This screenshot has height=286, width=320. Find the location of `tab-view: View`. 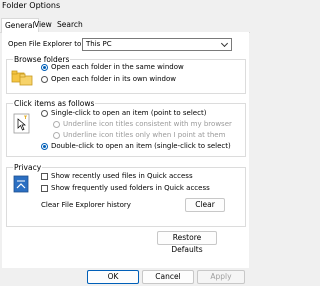

tab-view: View is located at coordinates (43, 24).